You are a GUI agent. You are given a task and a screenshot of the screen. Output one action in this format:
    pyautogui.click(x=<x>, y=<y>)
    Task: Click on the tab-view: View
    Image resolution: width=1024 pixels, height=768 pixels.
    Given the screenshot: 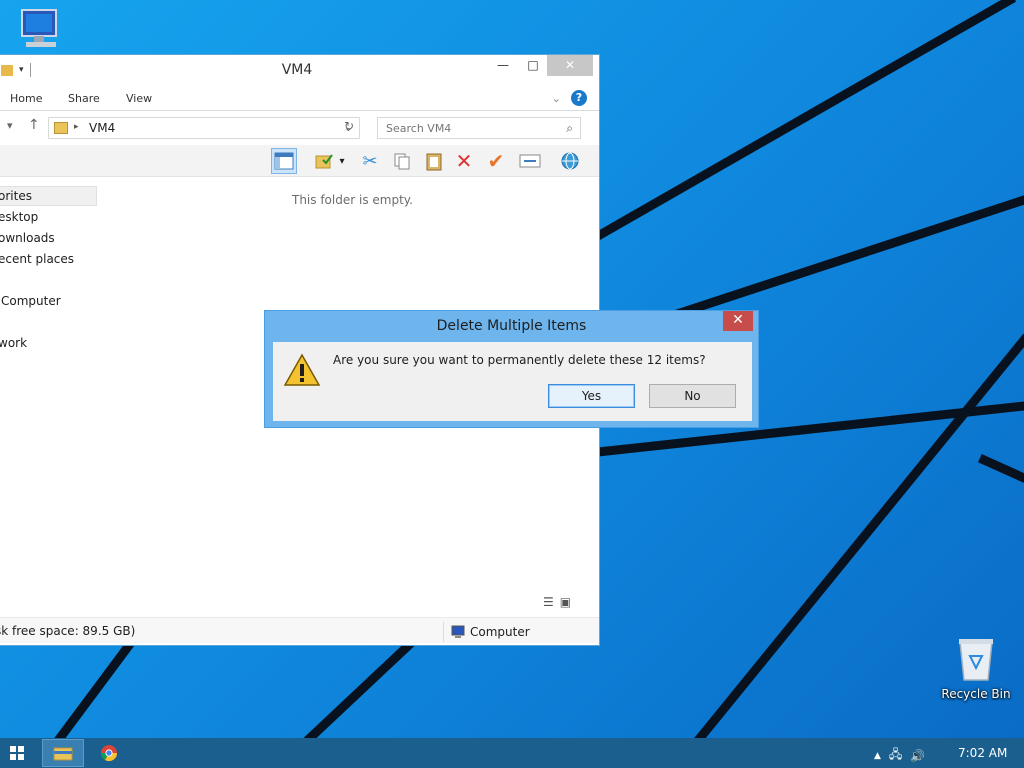 What is the action you would take?
    pyautogui.click(x=139, y=98)
    